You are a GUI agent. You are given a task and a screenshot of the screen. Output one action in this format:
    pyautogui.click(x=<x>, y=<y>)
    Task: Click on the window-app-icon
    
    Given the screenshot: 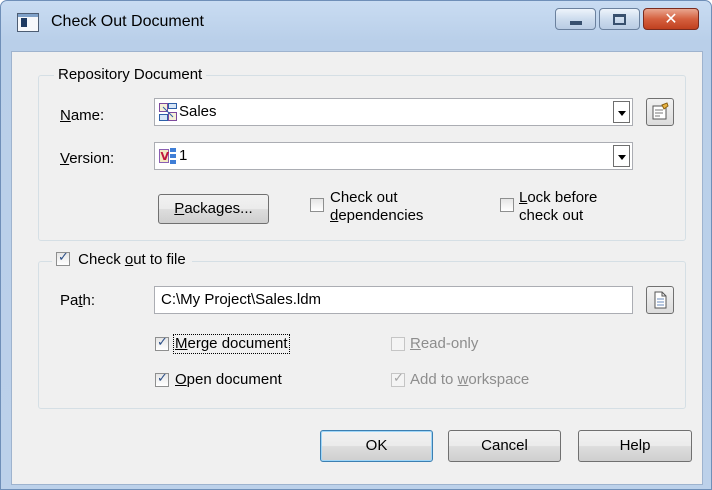 What is the action you would take?
    pyautogui.click(x=28, y=22)
    